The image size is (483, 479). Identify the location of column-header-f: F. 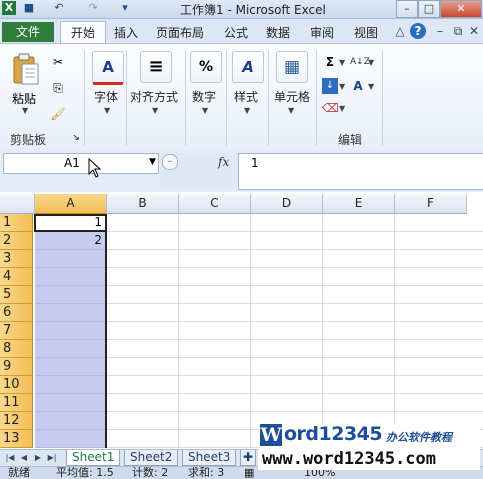
(431, 204).